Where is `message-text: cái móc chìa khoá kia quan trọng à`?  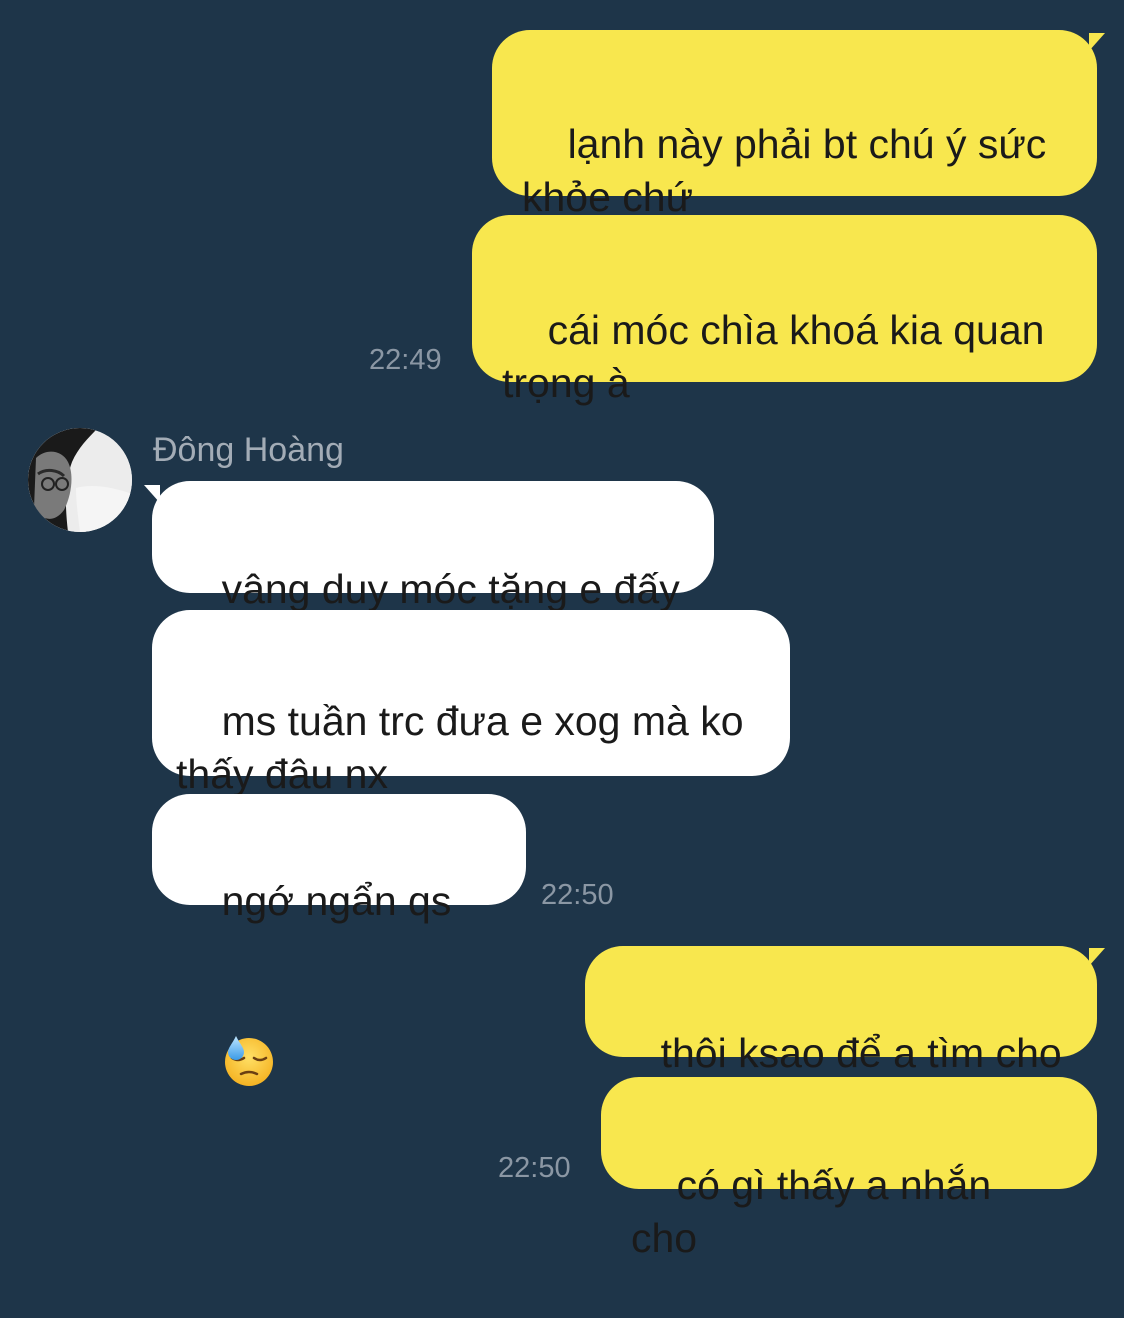
message-text: cái móc chìa khoá kia quan trọng à is located at coordinates (779, 356).